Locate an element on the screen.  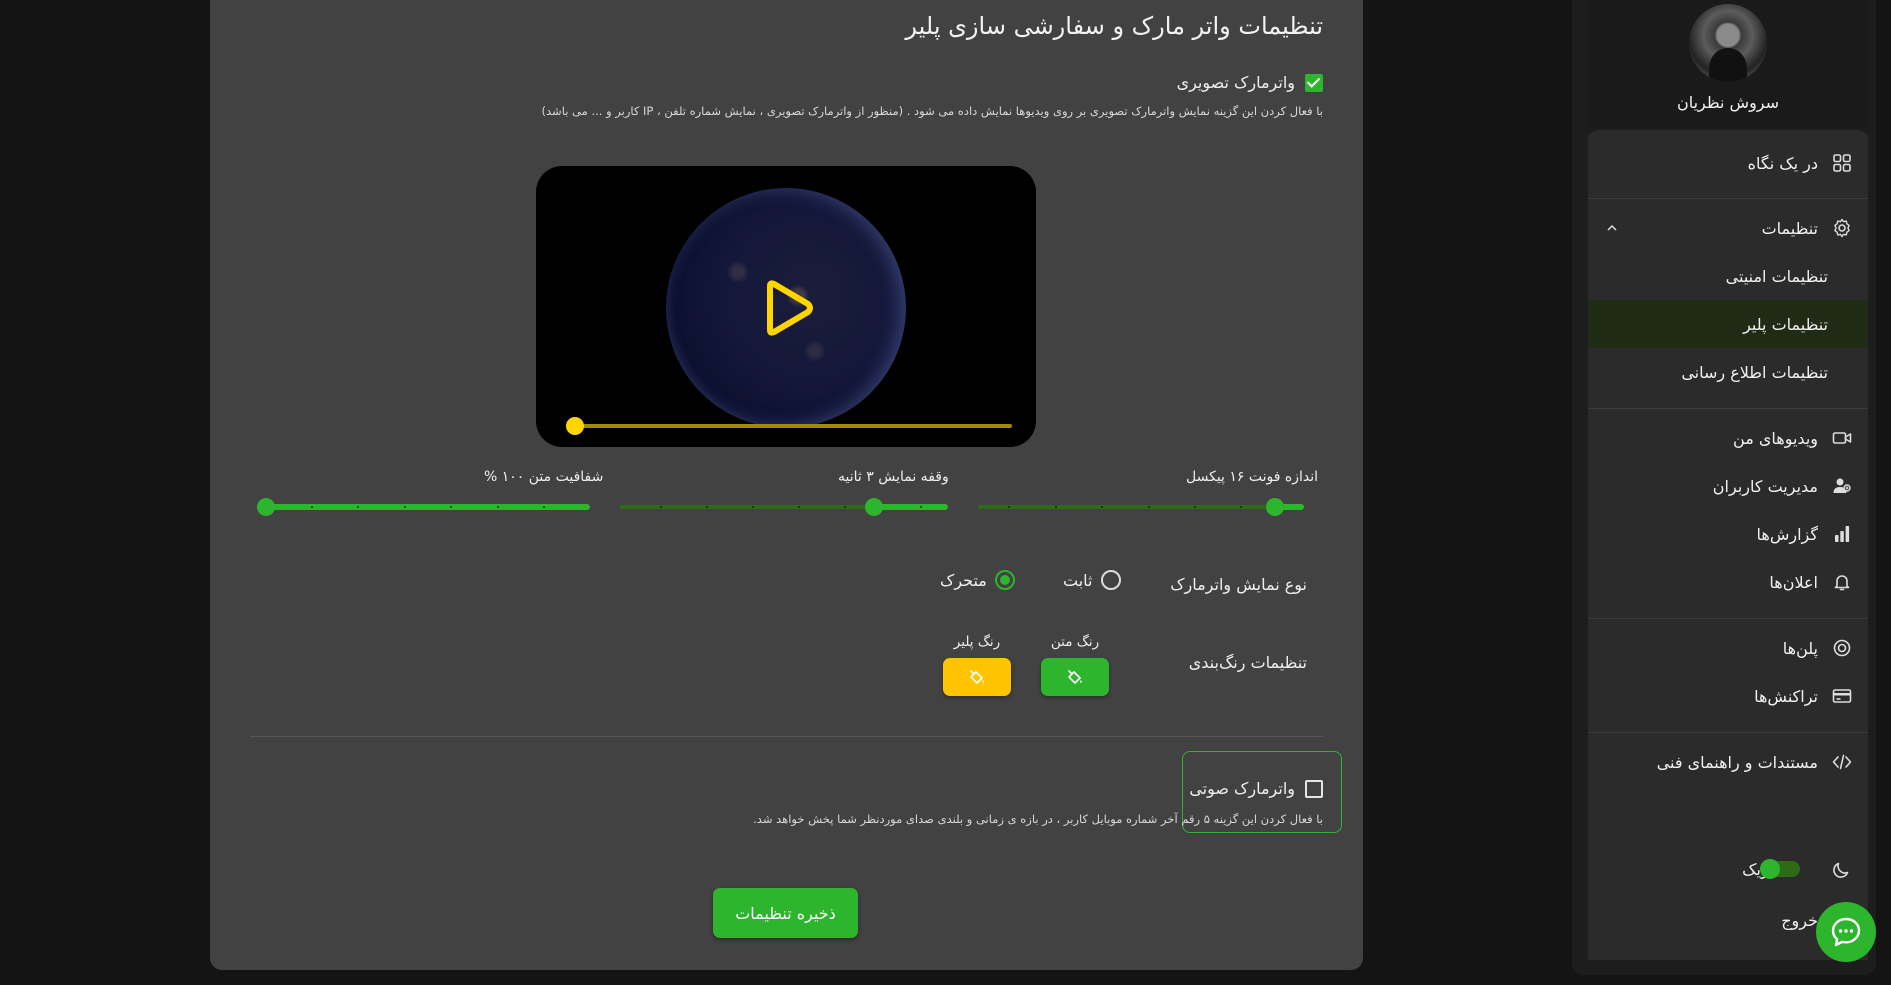
radio-static: ثابت is located at coordinates (1092, 580).